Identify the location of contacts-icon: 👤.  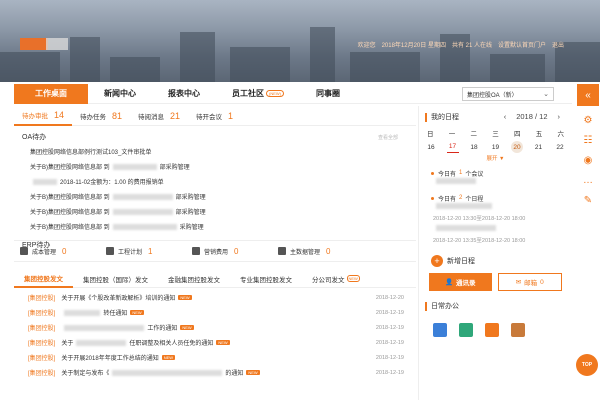
(449, 282).